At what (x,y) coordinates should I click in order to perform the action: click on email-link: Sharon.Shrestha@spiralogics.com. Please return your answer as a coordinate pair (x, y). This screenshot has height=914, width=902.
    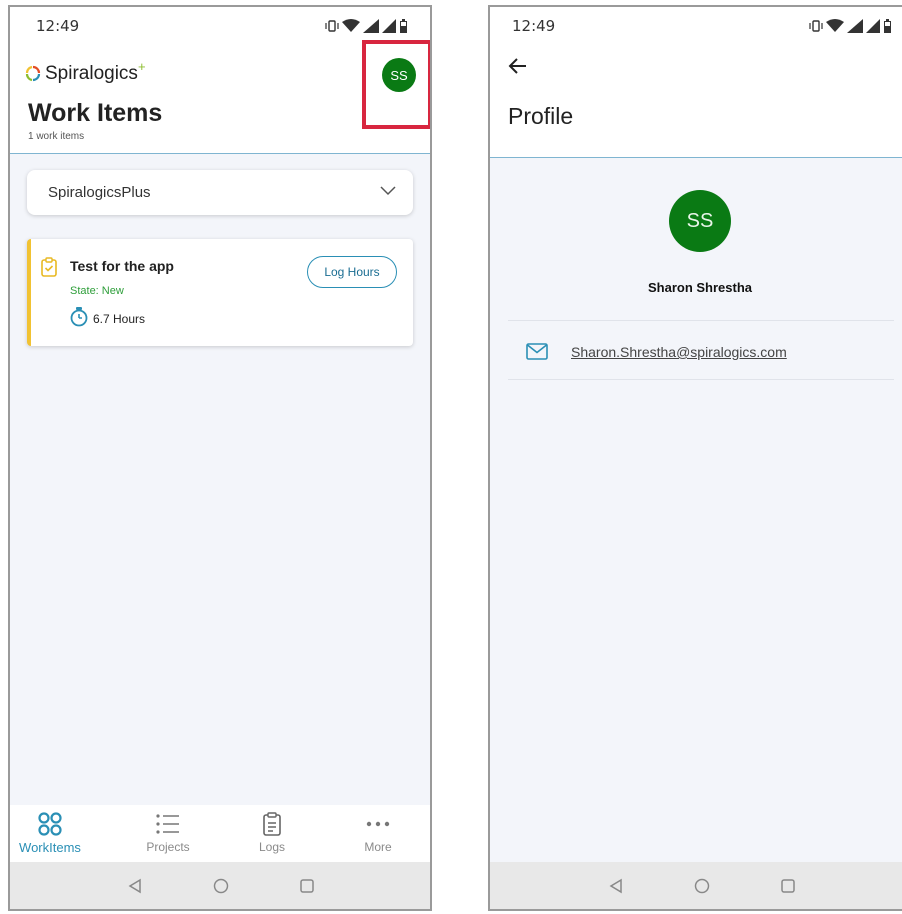
    Looking at the image, I should click on (679, 352).